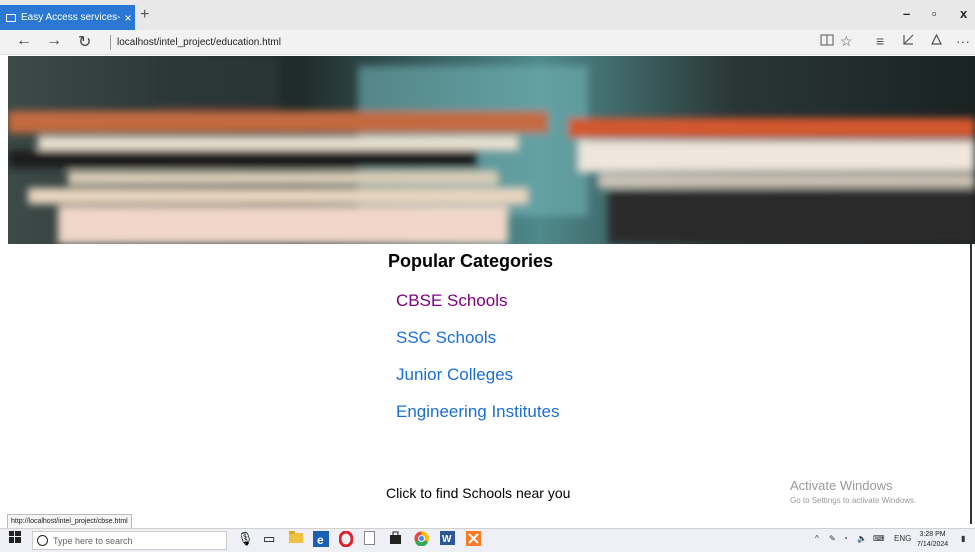  I want to click on minimize-button: –, so click(906, 13).